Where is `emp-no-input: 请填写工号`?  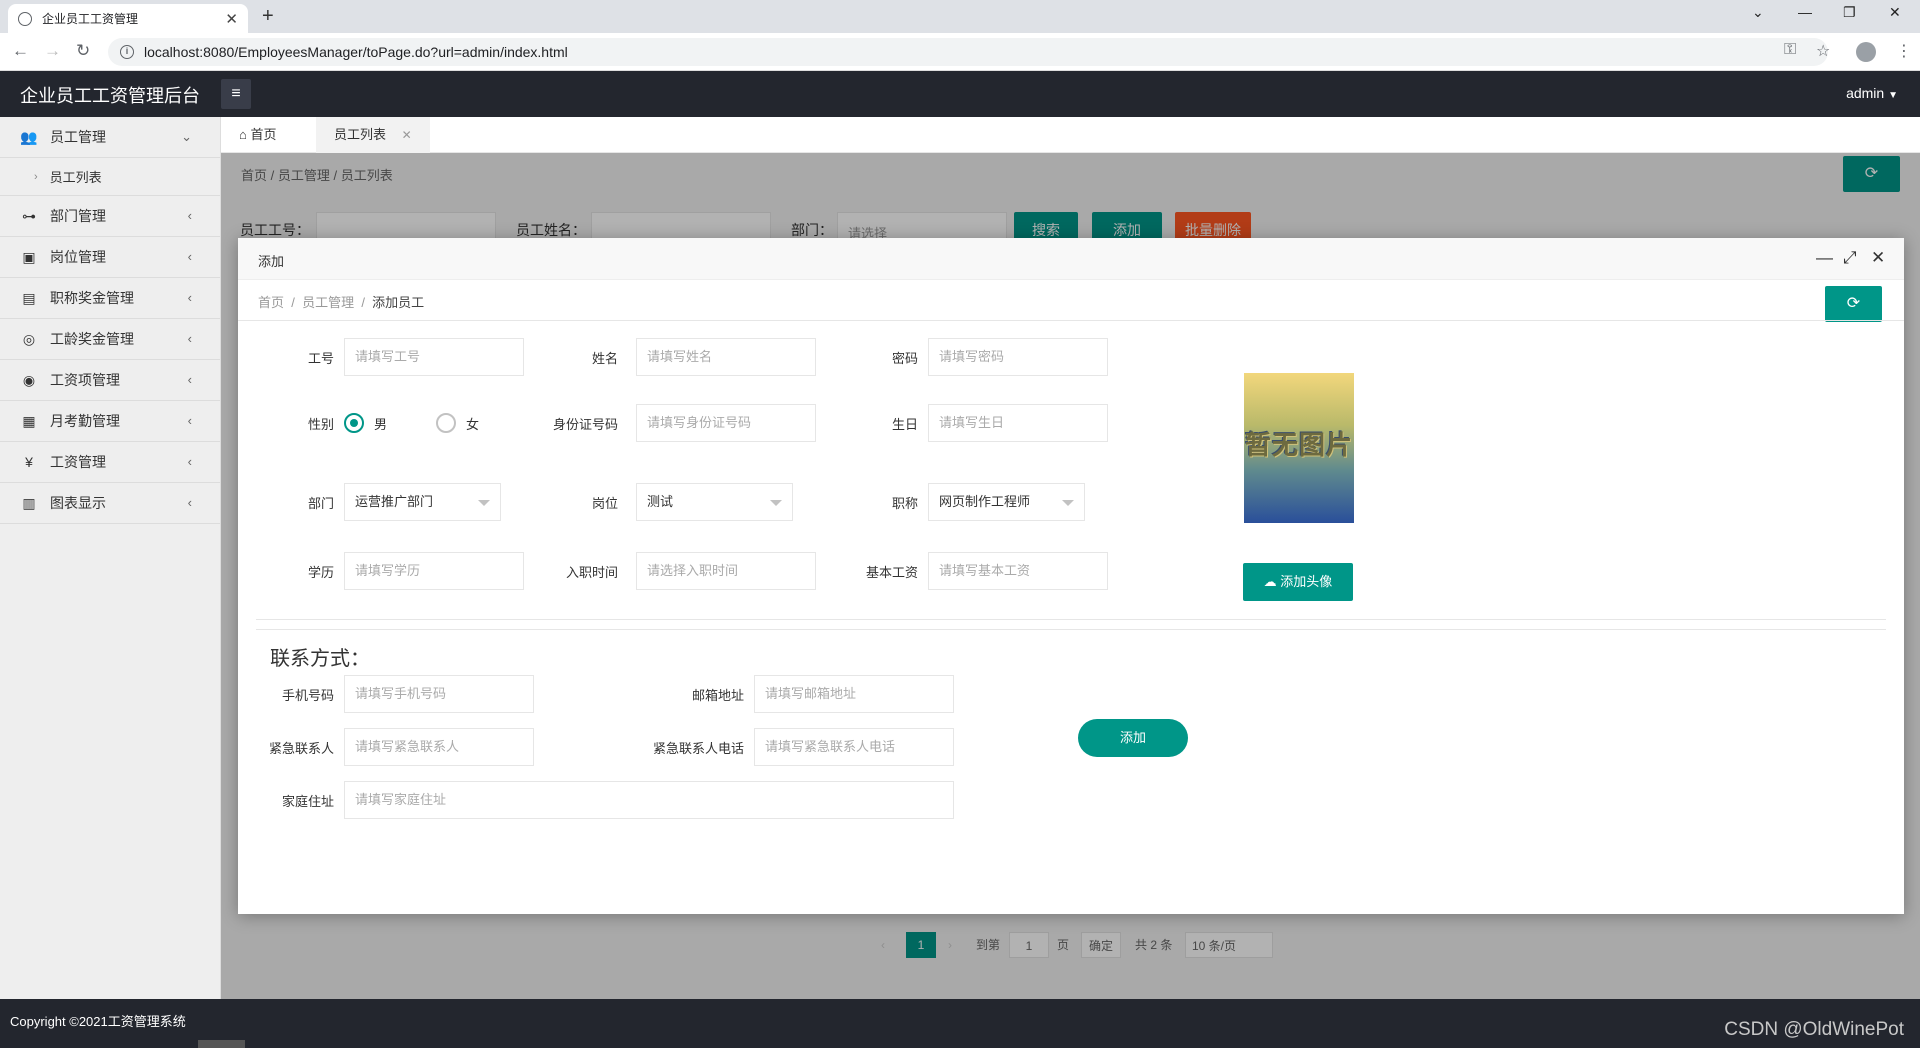 emp-no-input: 请填写工号 is located at coordinates (434, 357).